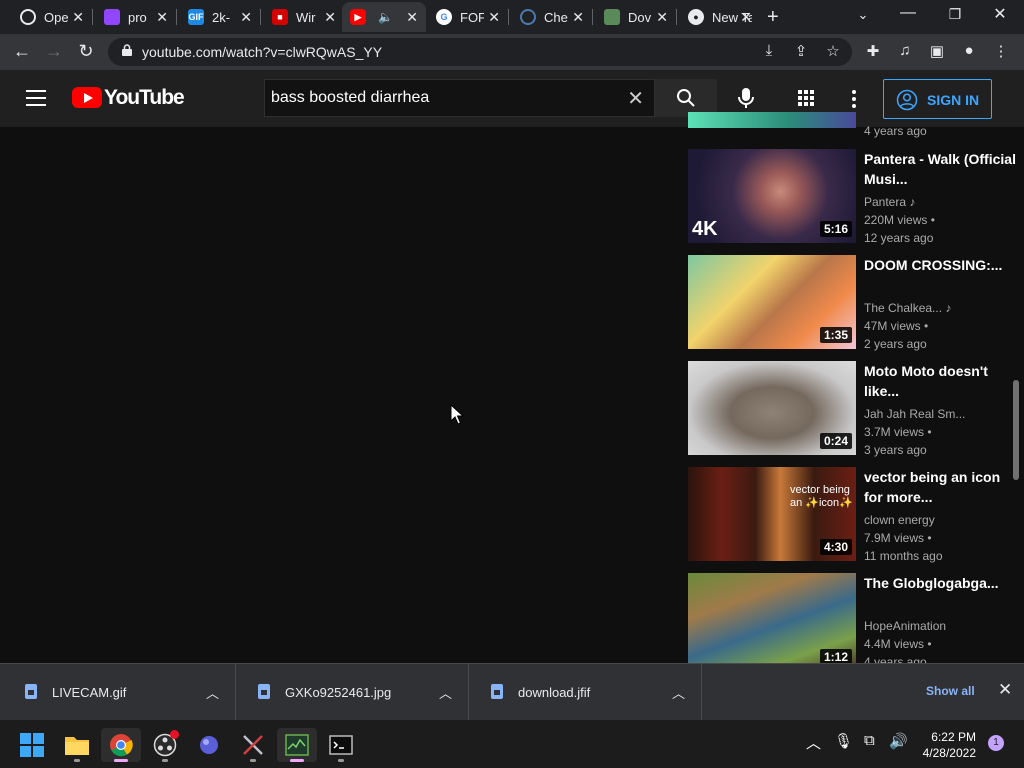 The width and height of the screenshot is (1024, 768). I want to click on system-clock: 6:22 PM 4/28/2022, so click(940, 745).